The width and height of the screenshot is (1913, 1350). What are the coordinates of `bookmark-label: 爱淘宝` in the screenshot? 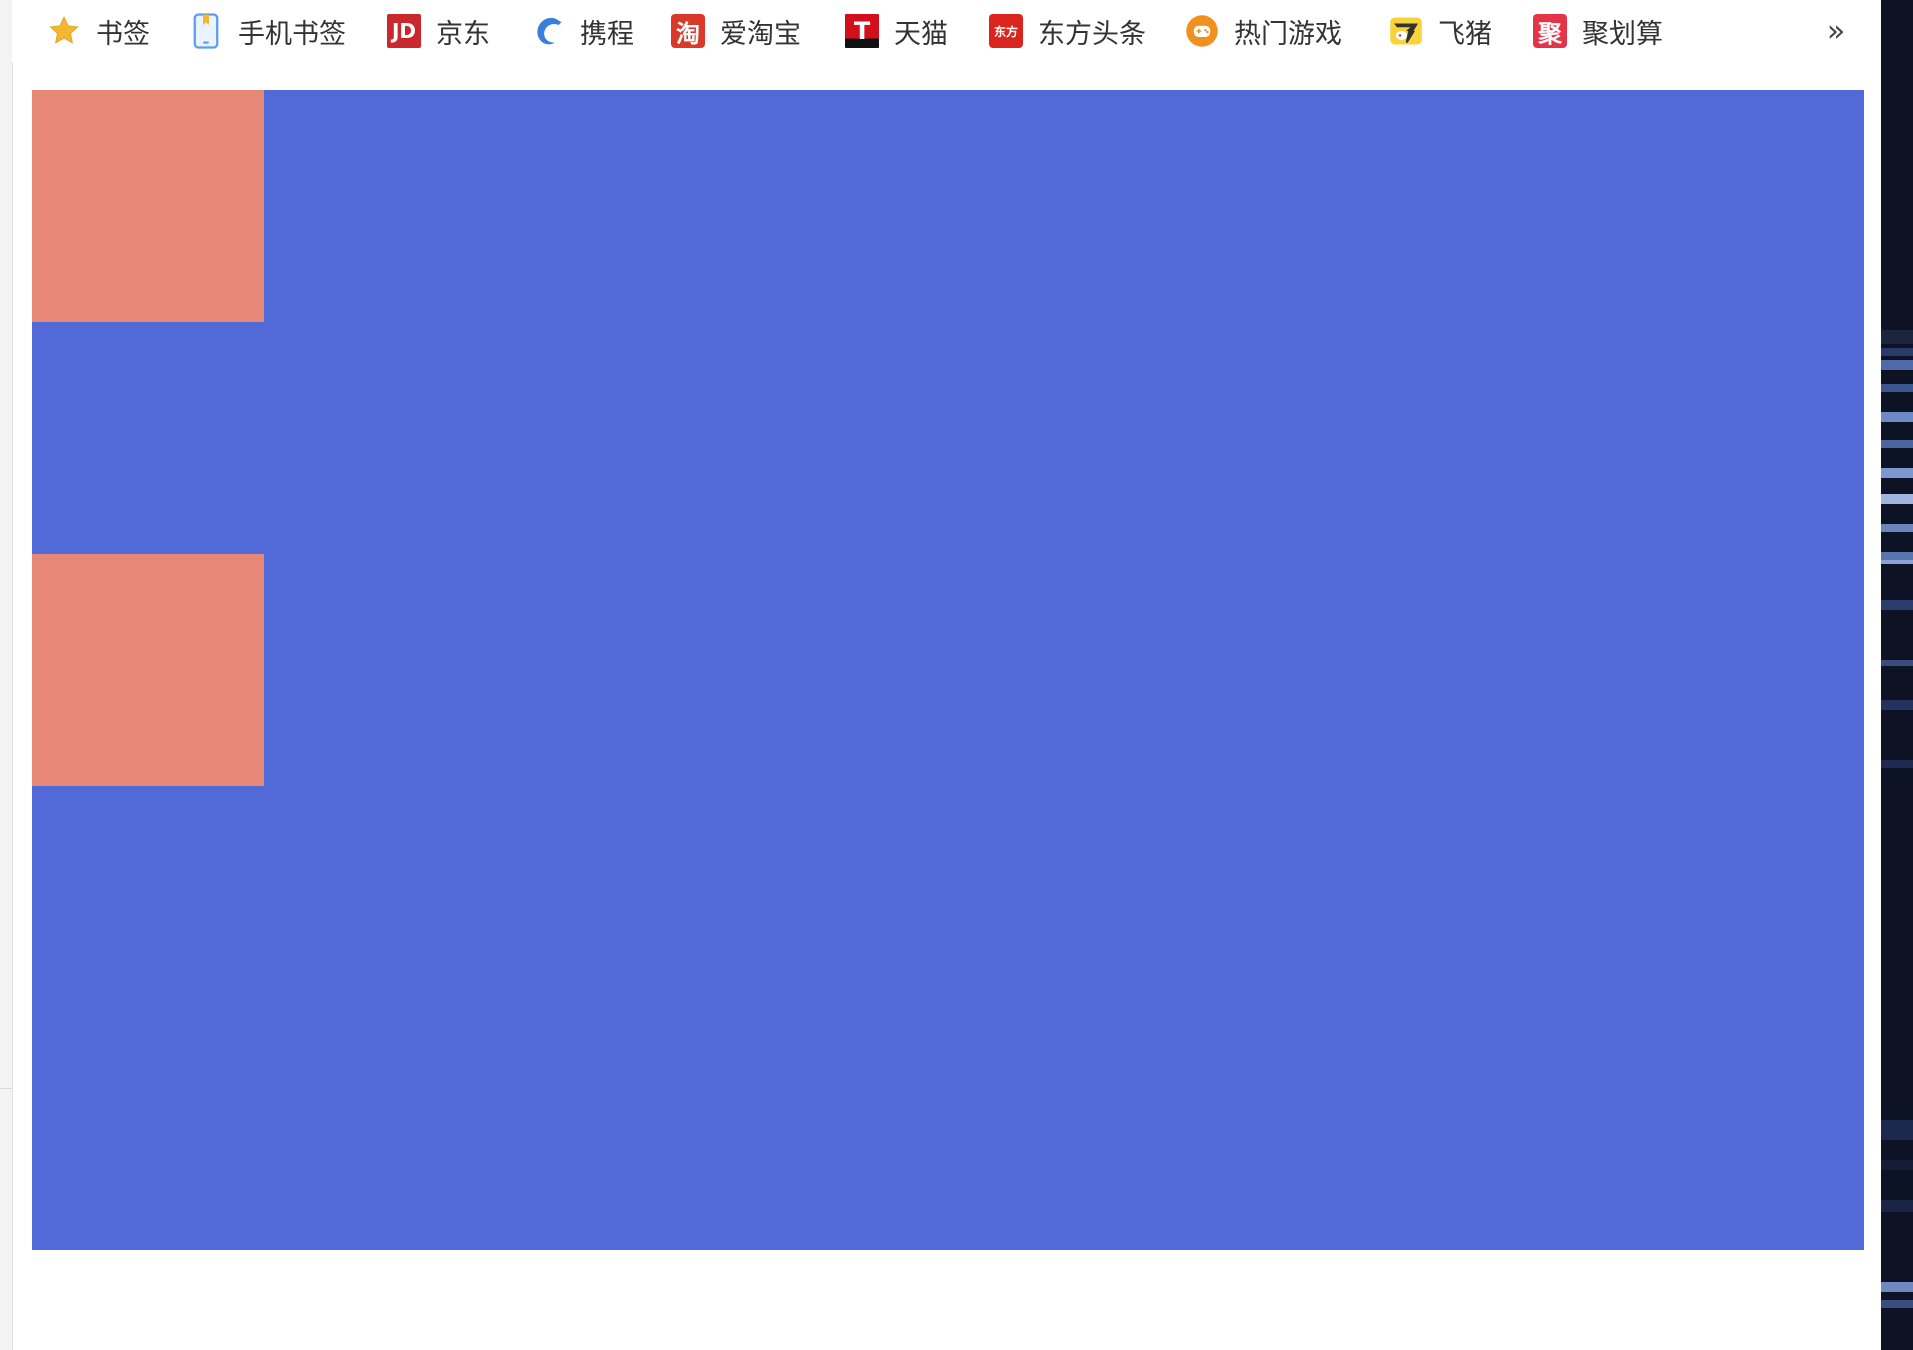 It's located at (760, 34).